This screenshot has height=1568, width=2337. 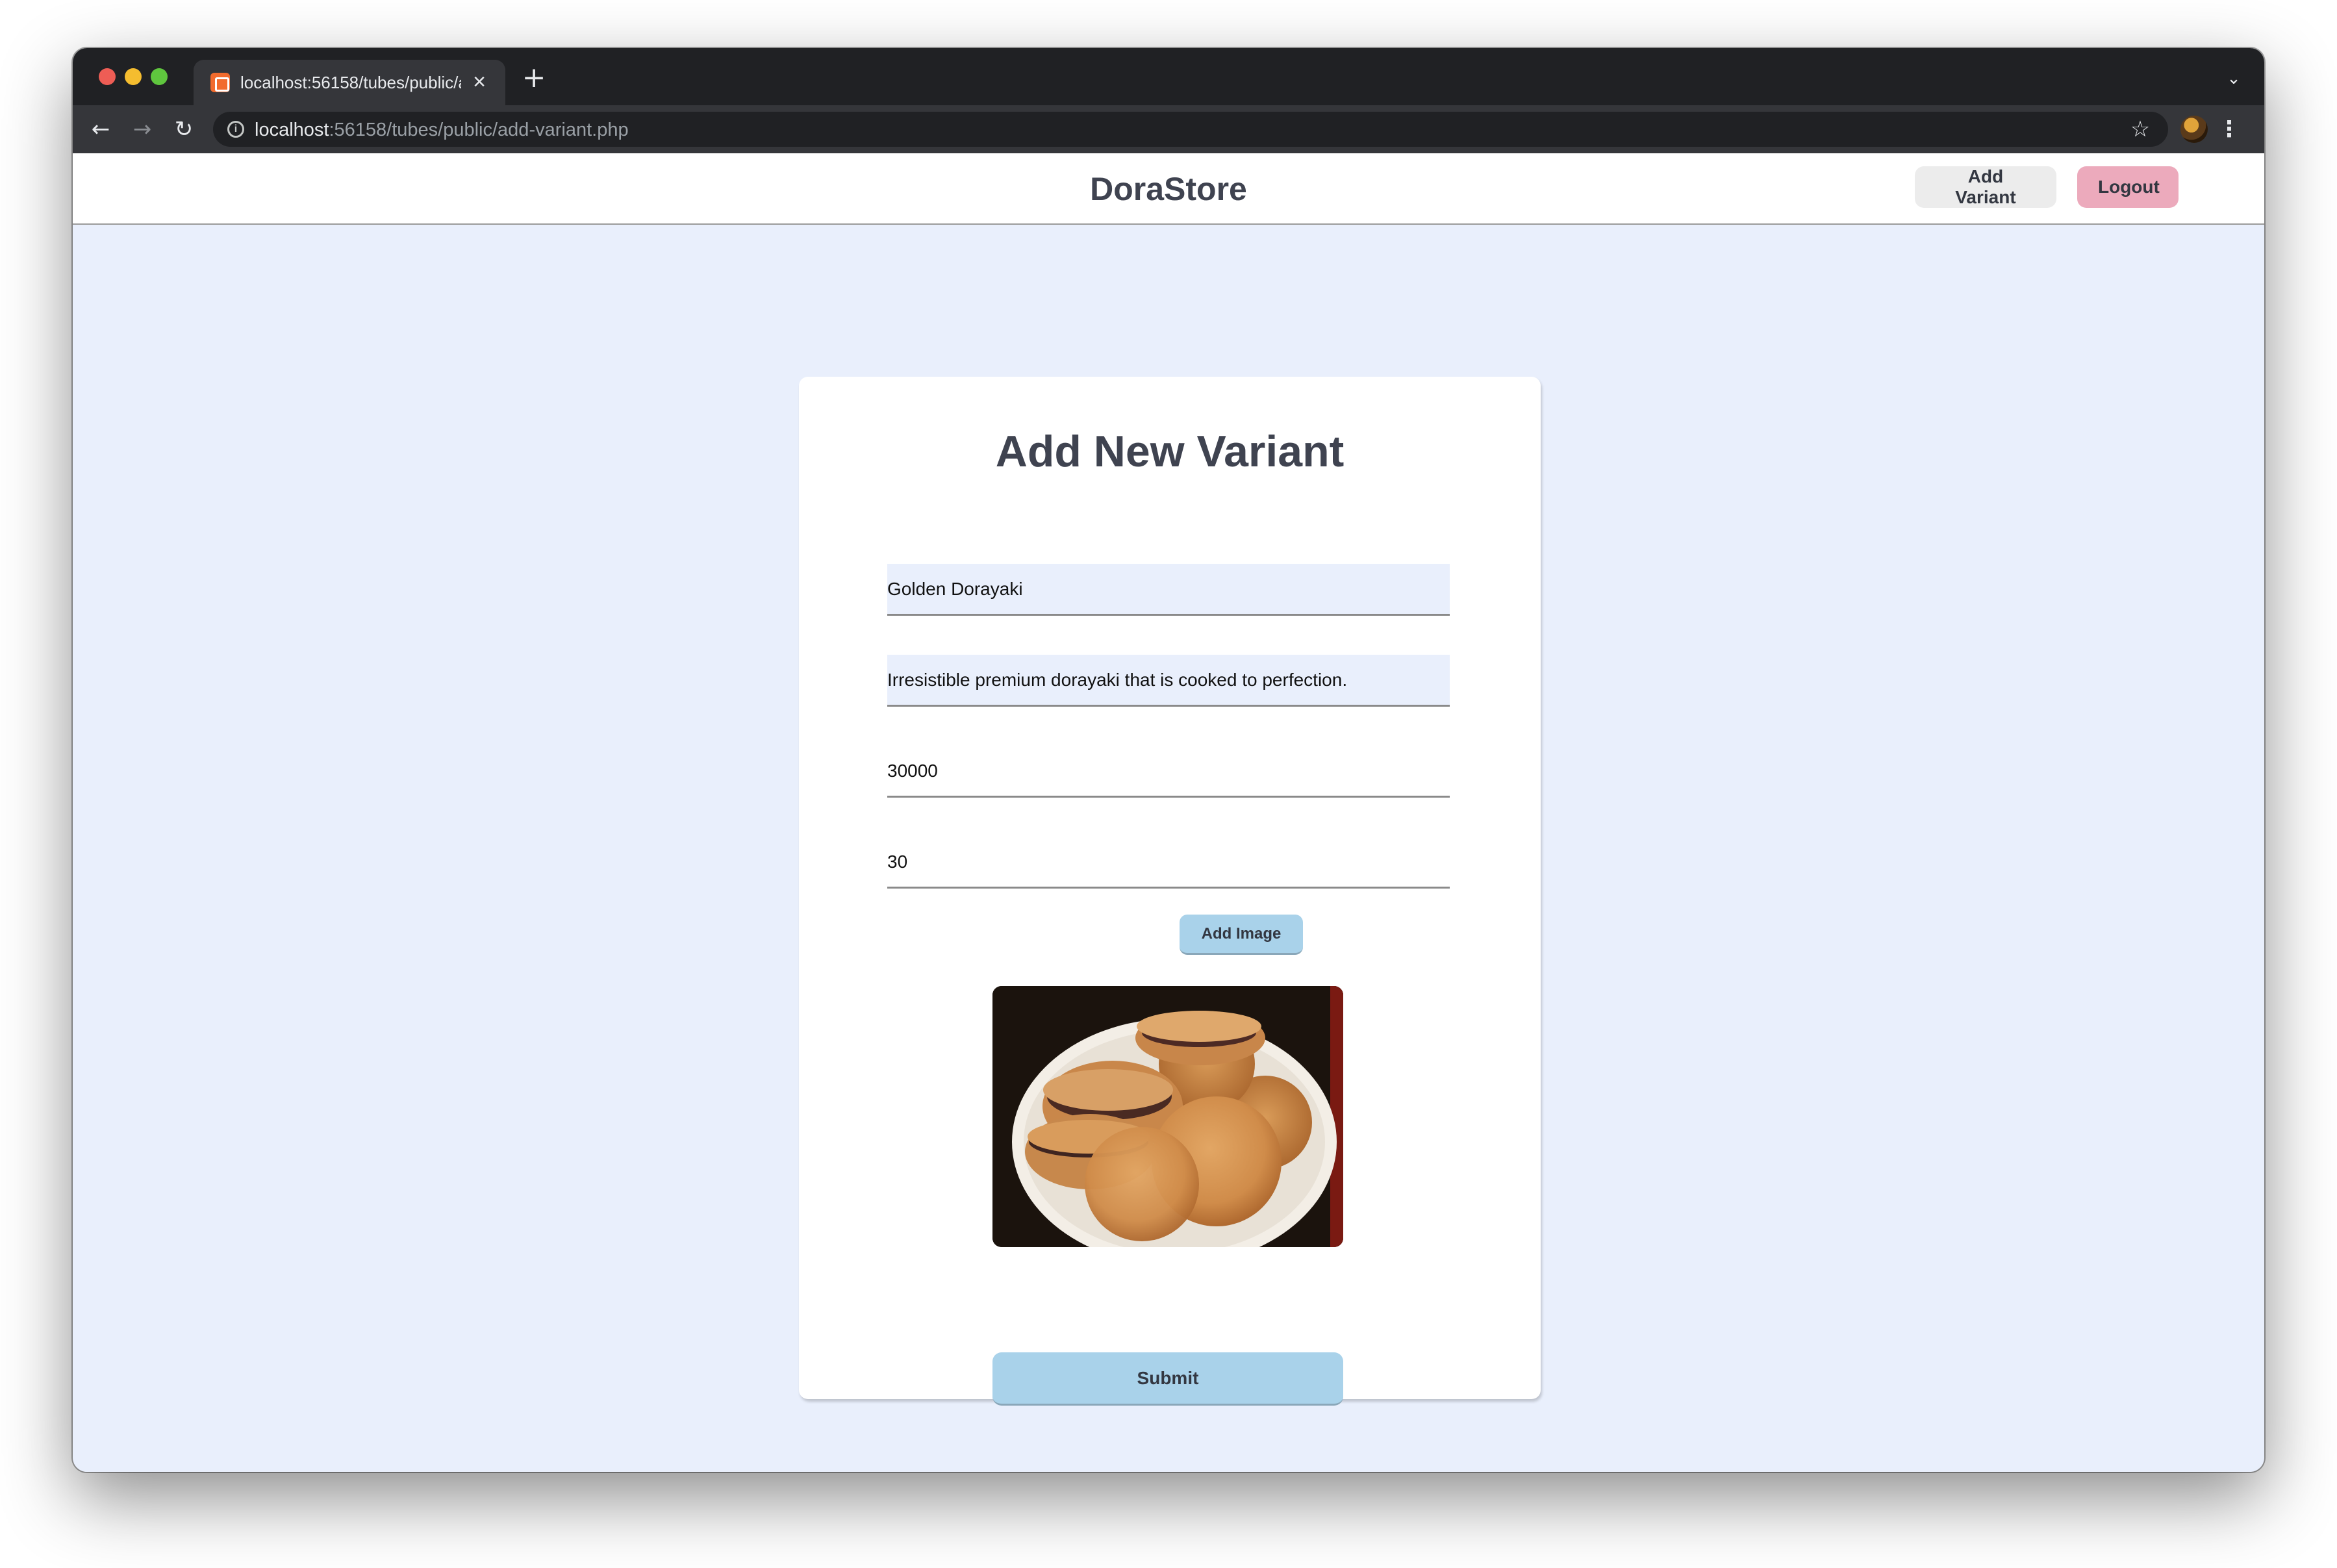 What do you see at coordinates (479, 130) in the screenshot?
I see `url-path: :56158/tubes/public/add-variant.php` at bounding box center [479, 130].